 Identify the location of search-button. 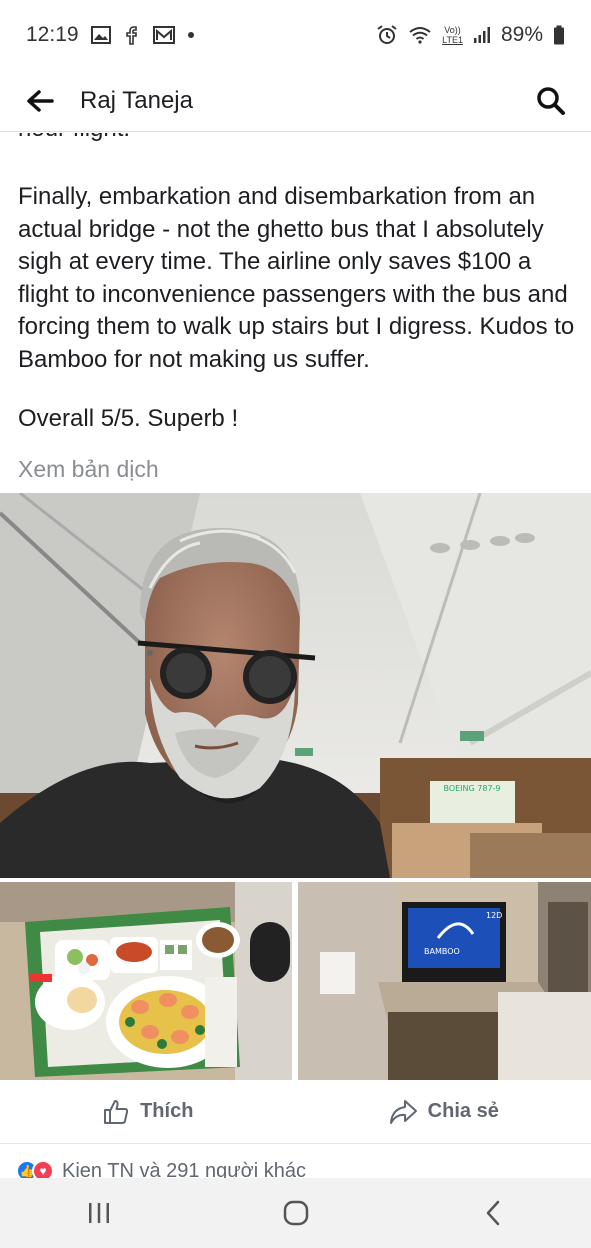
(551, 101).